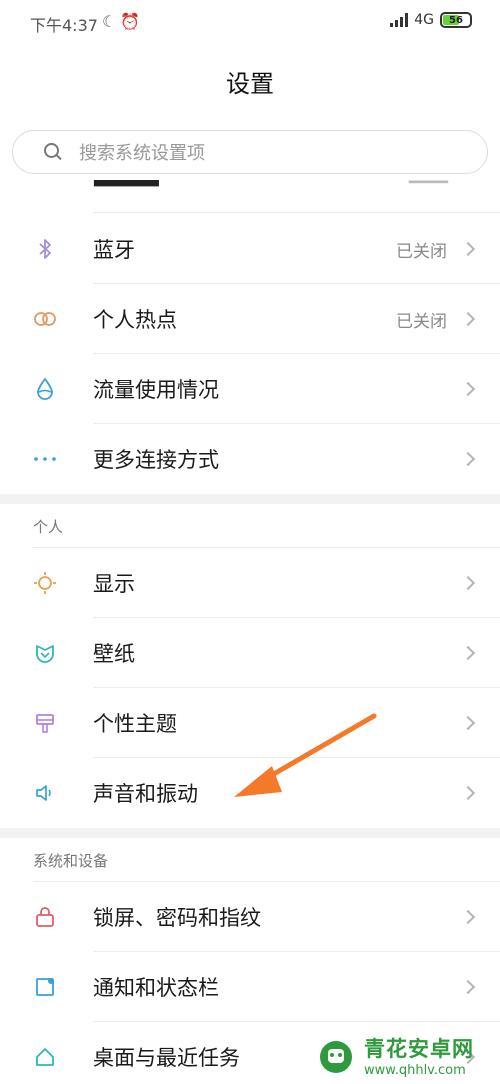  Describe the element at coordinates (114, 654) in the screenshot. I see `row-label: 壁纸` at that location.